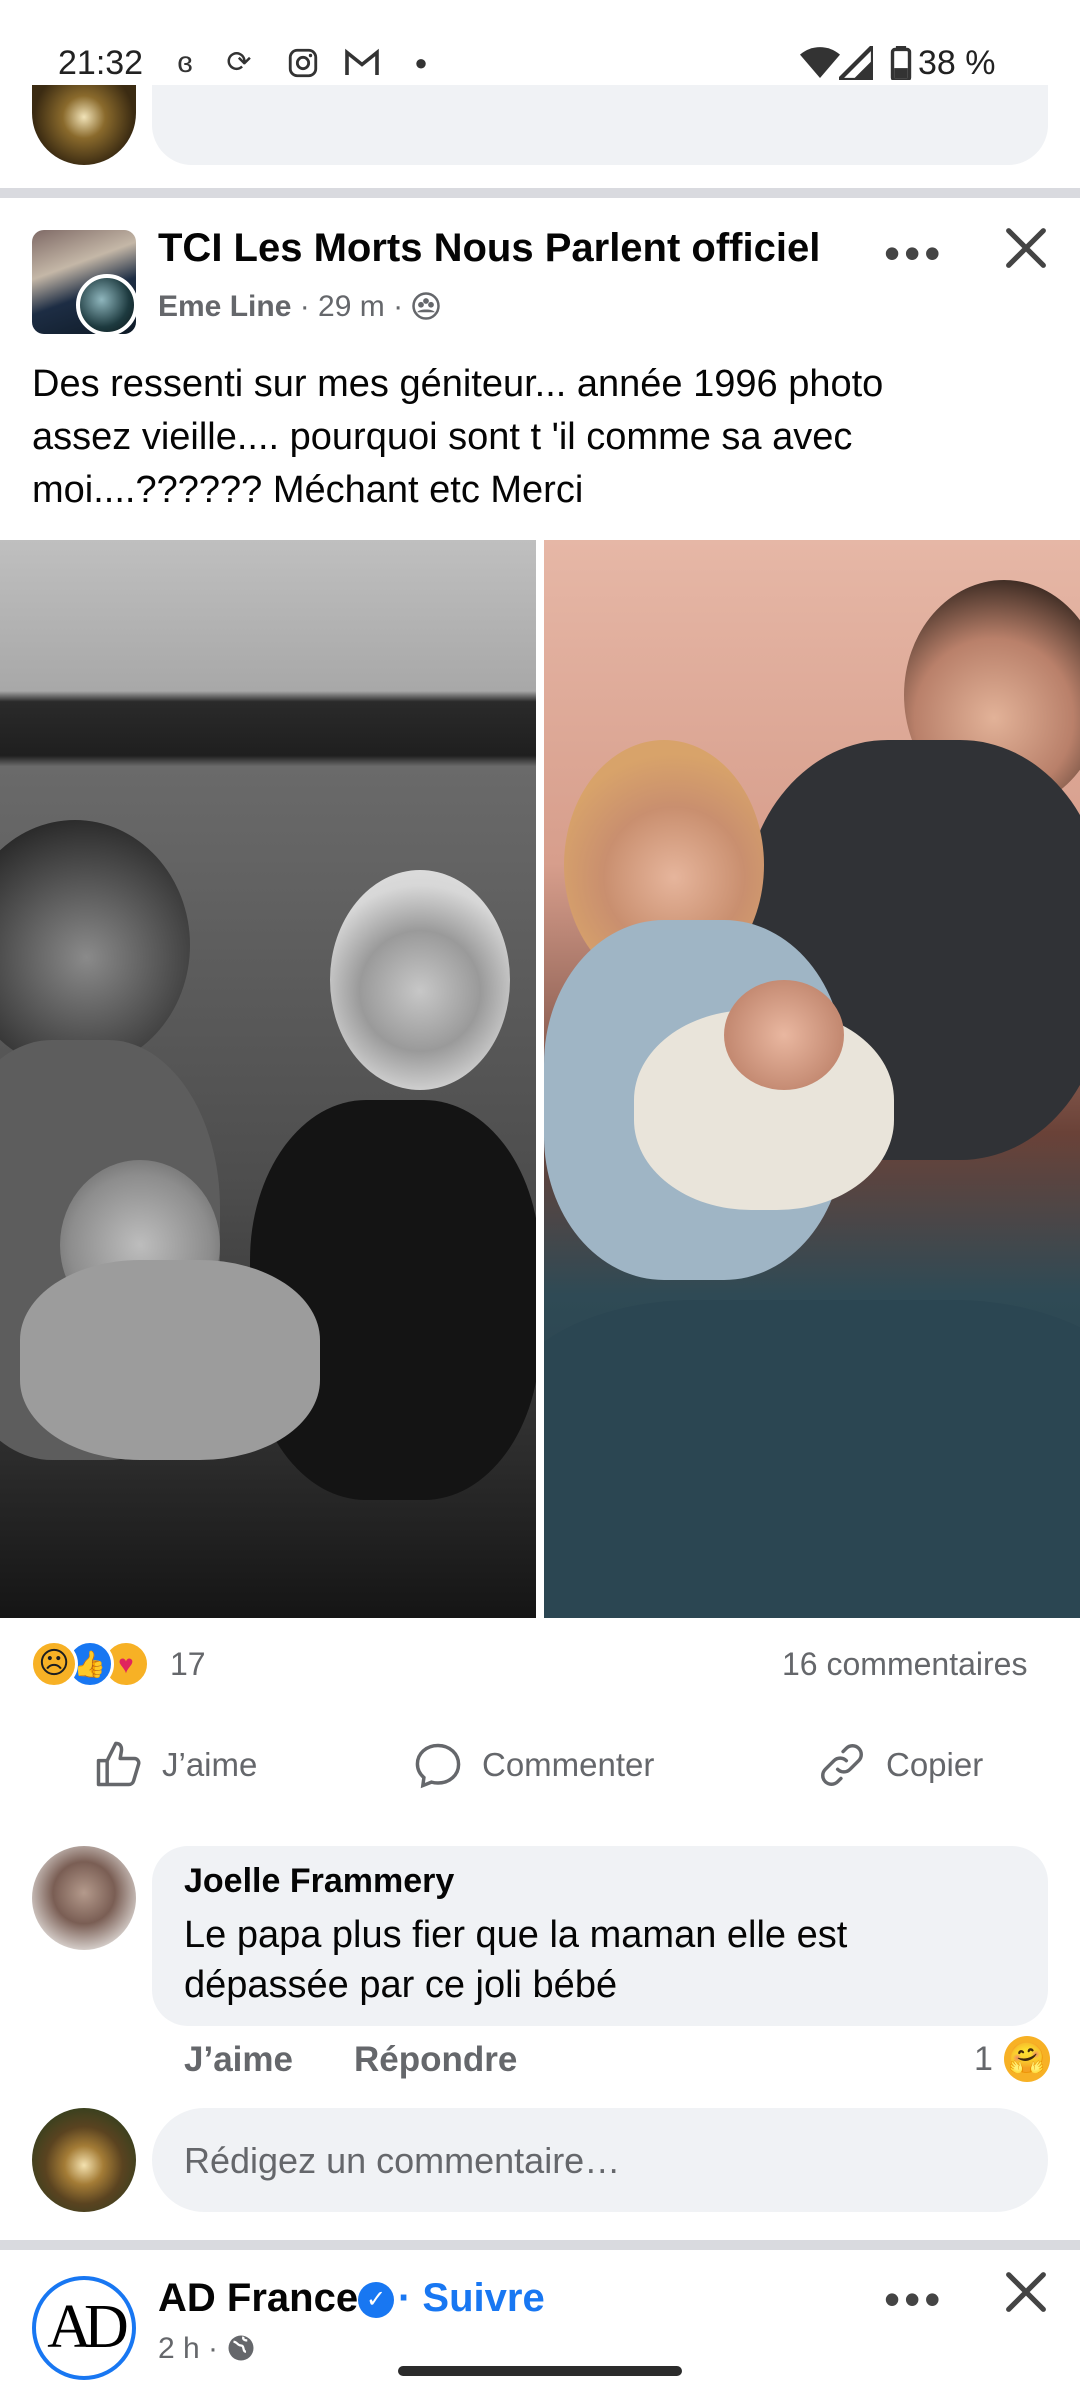 This screenshot has height=2400, width=1080. I want to click on comment-reaction-count: 1, so click(983, 2059).